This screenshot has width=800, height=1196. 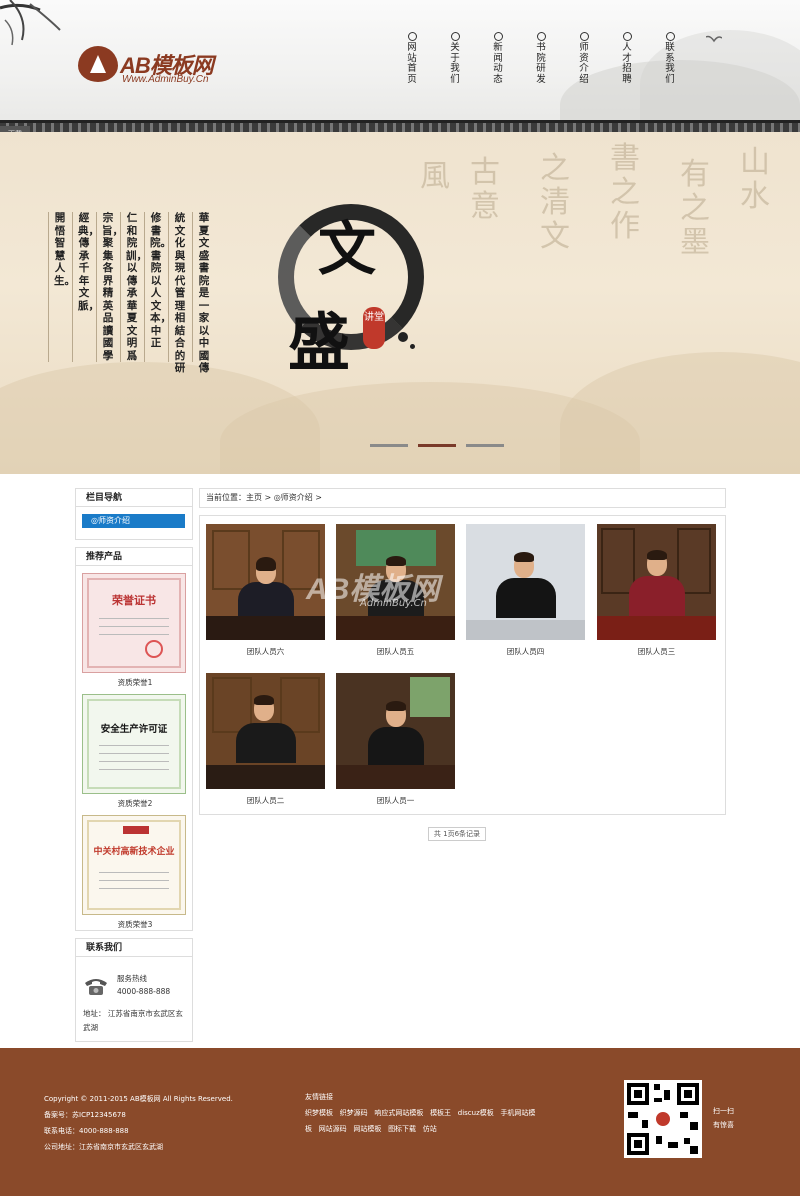 What do you see at coordinates (308, 1129) in the screenshot?
I see `friend-link: 板` at bounding box center [308, 1129].